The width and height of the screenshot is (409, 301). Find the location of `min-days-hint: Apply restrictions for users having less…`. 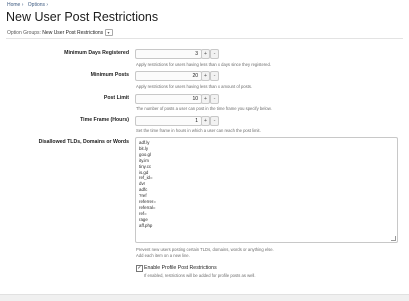

min-days-hint: Apply restrictions for users having less… is located at coordinates (203, 64).